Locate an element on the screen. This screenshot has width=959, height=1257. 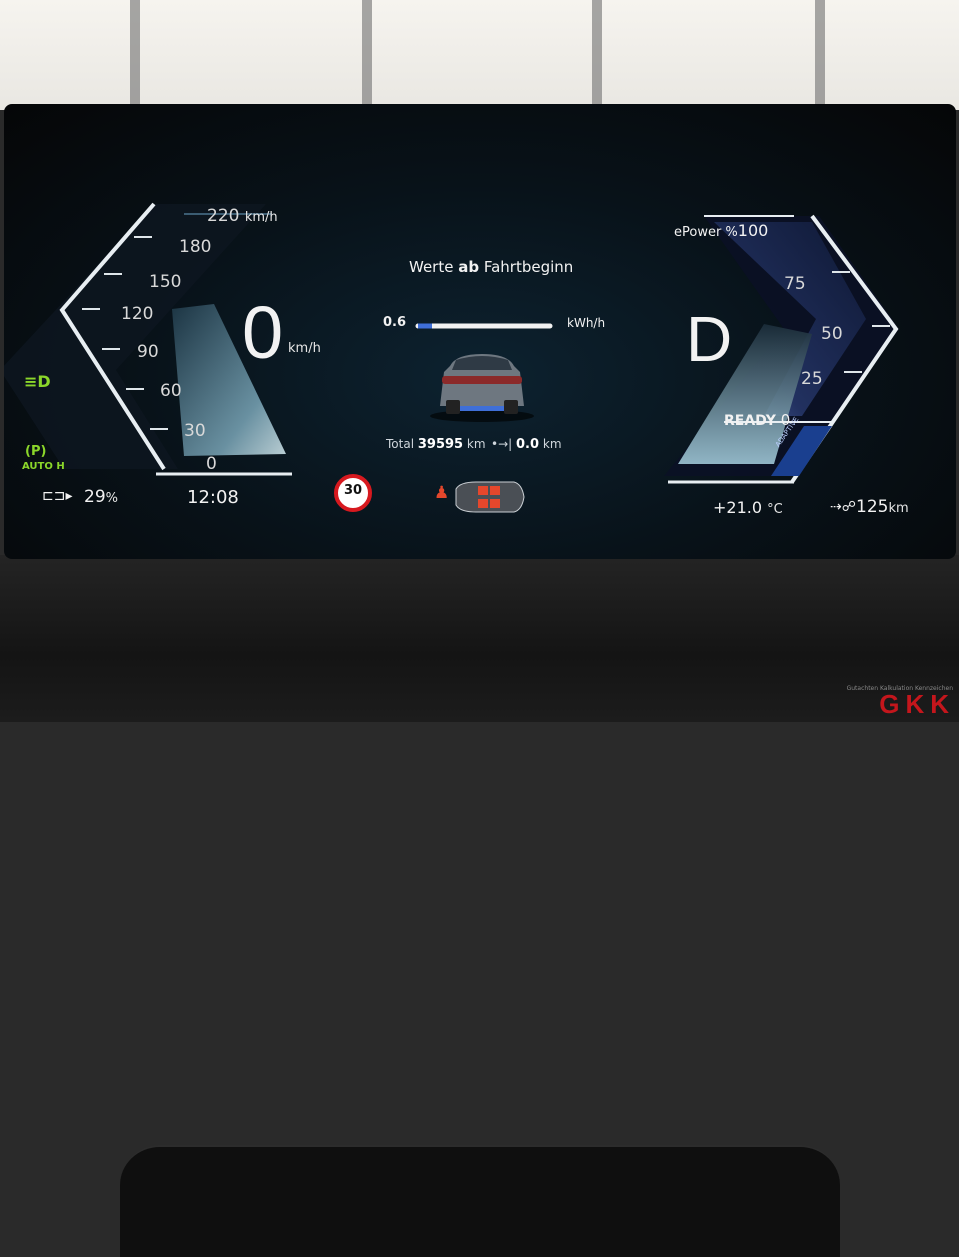
trip-value: 0.0 is located at coordinates (528, 444).